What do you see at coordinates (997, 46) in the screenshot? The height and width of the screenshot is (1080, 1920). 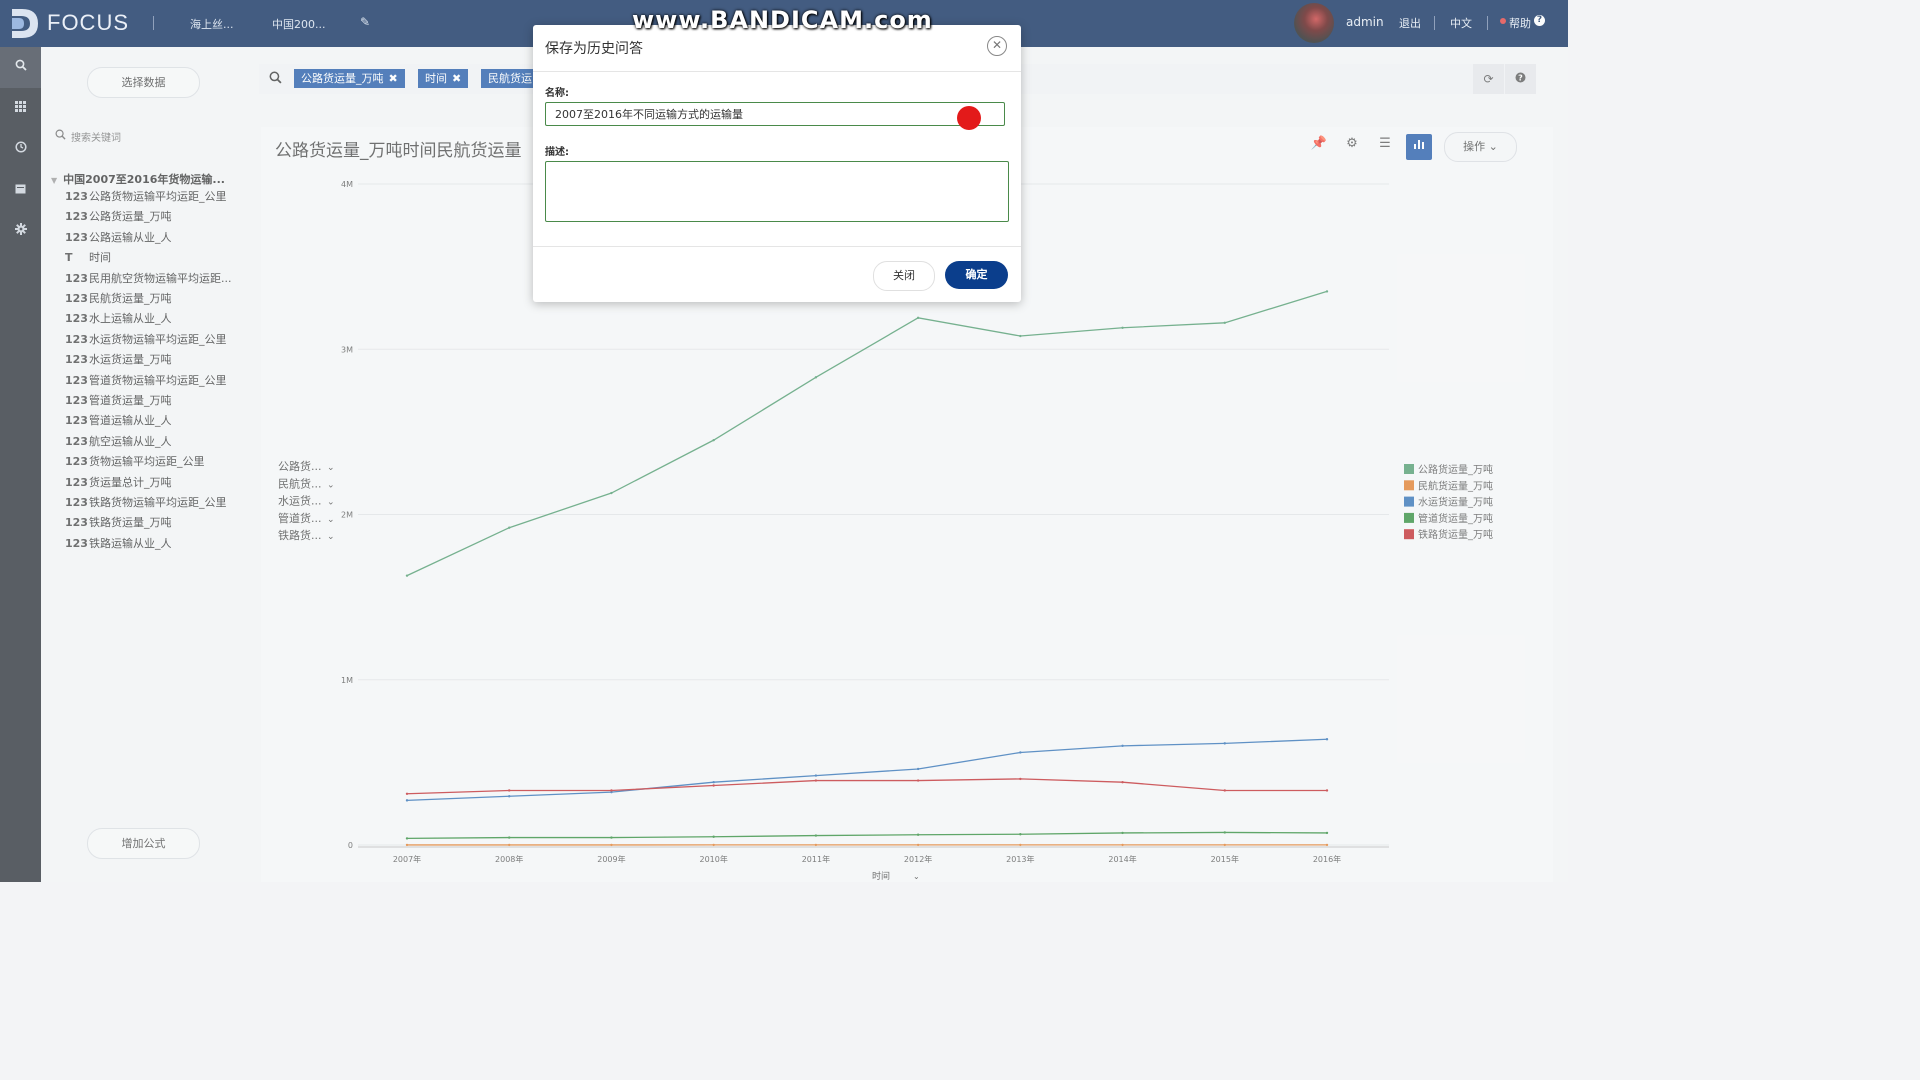 I see `close-icon: ✕` at bounding box center [997, 46].